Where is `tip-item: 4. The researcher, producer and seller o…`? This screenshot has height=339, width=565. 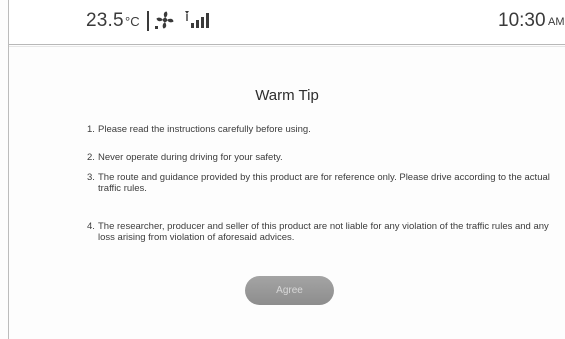
tip-item: 4. The researcher, producer and seller o… is located at coordinates (321, 232).